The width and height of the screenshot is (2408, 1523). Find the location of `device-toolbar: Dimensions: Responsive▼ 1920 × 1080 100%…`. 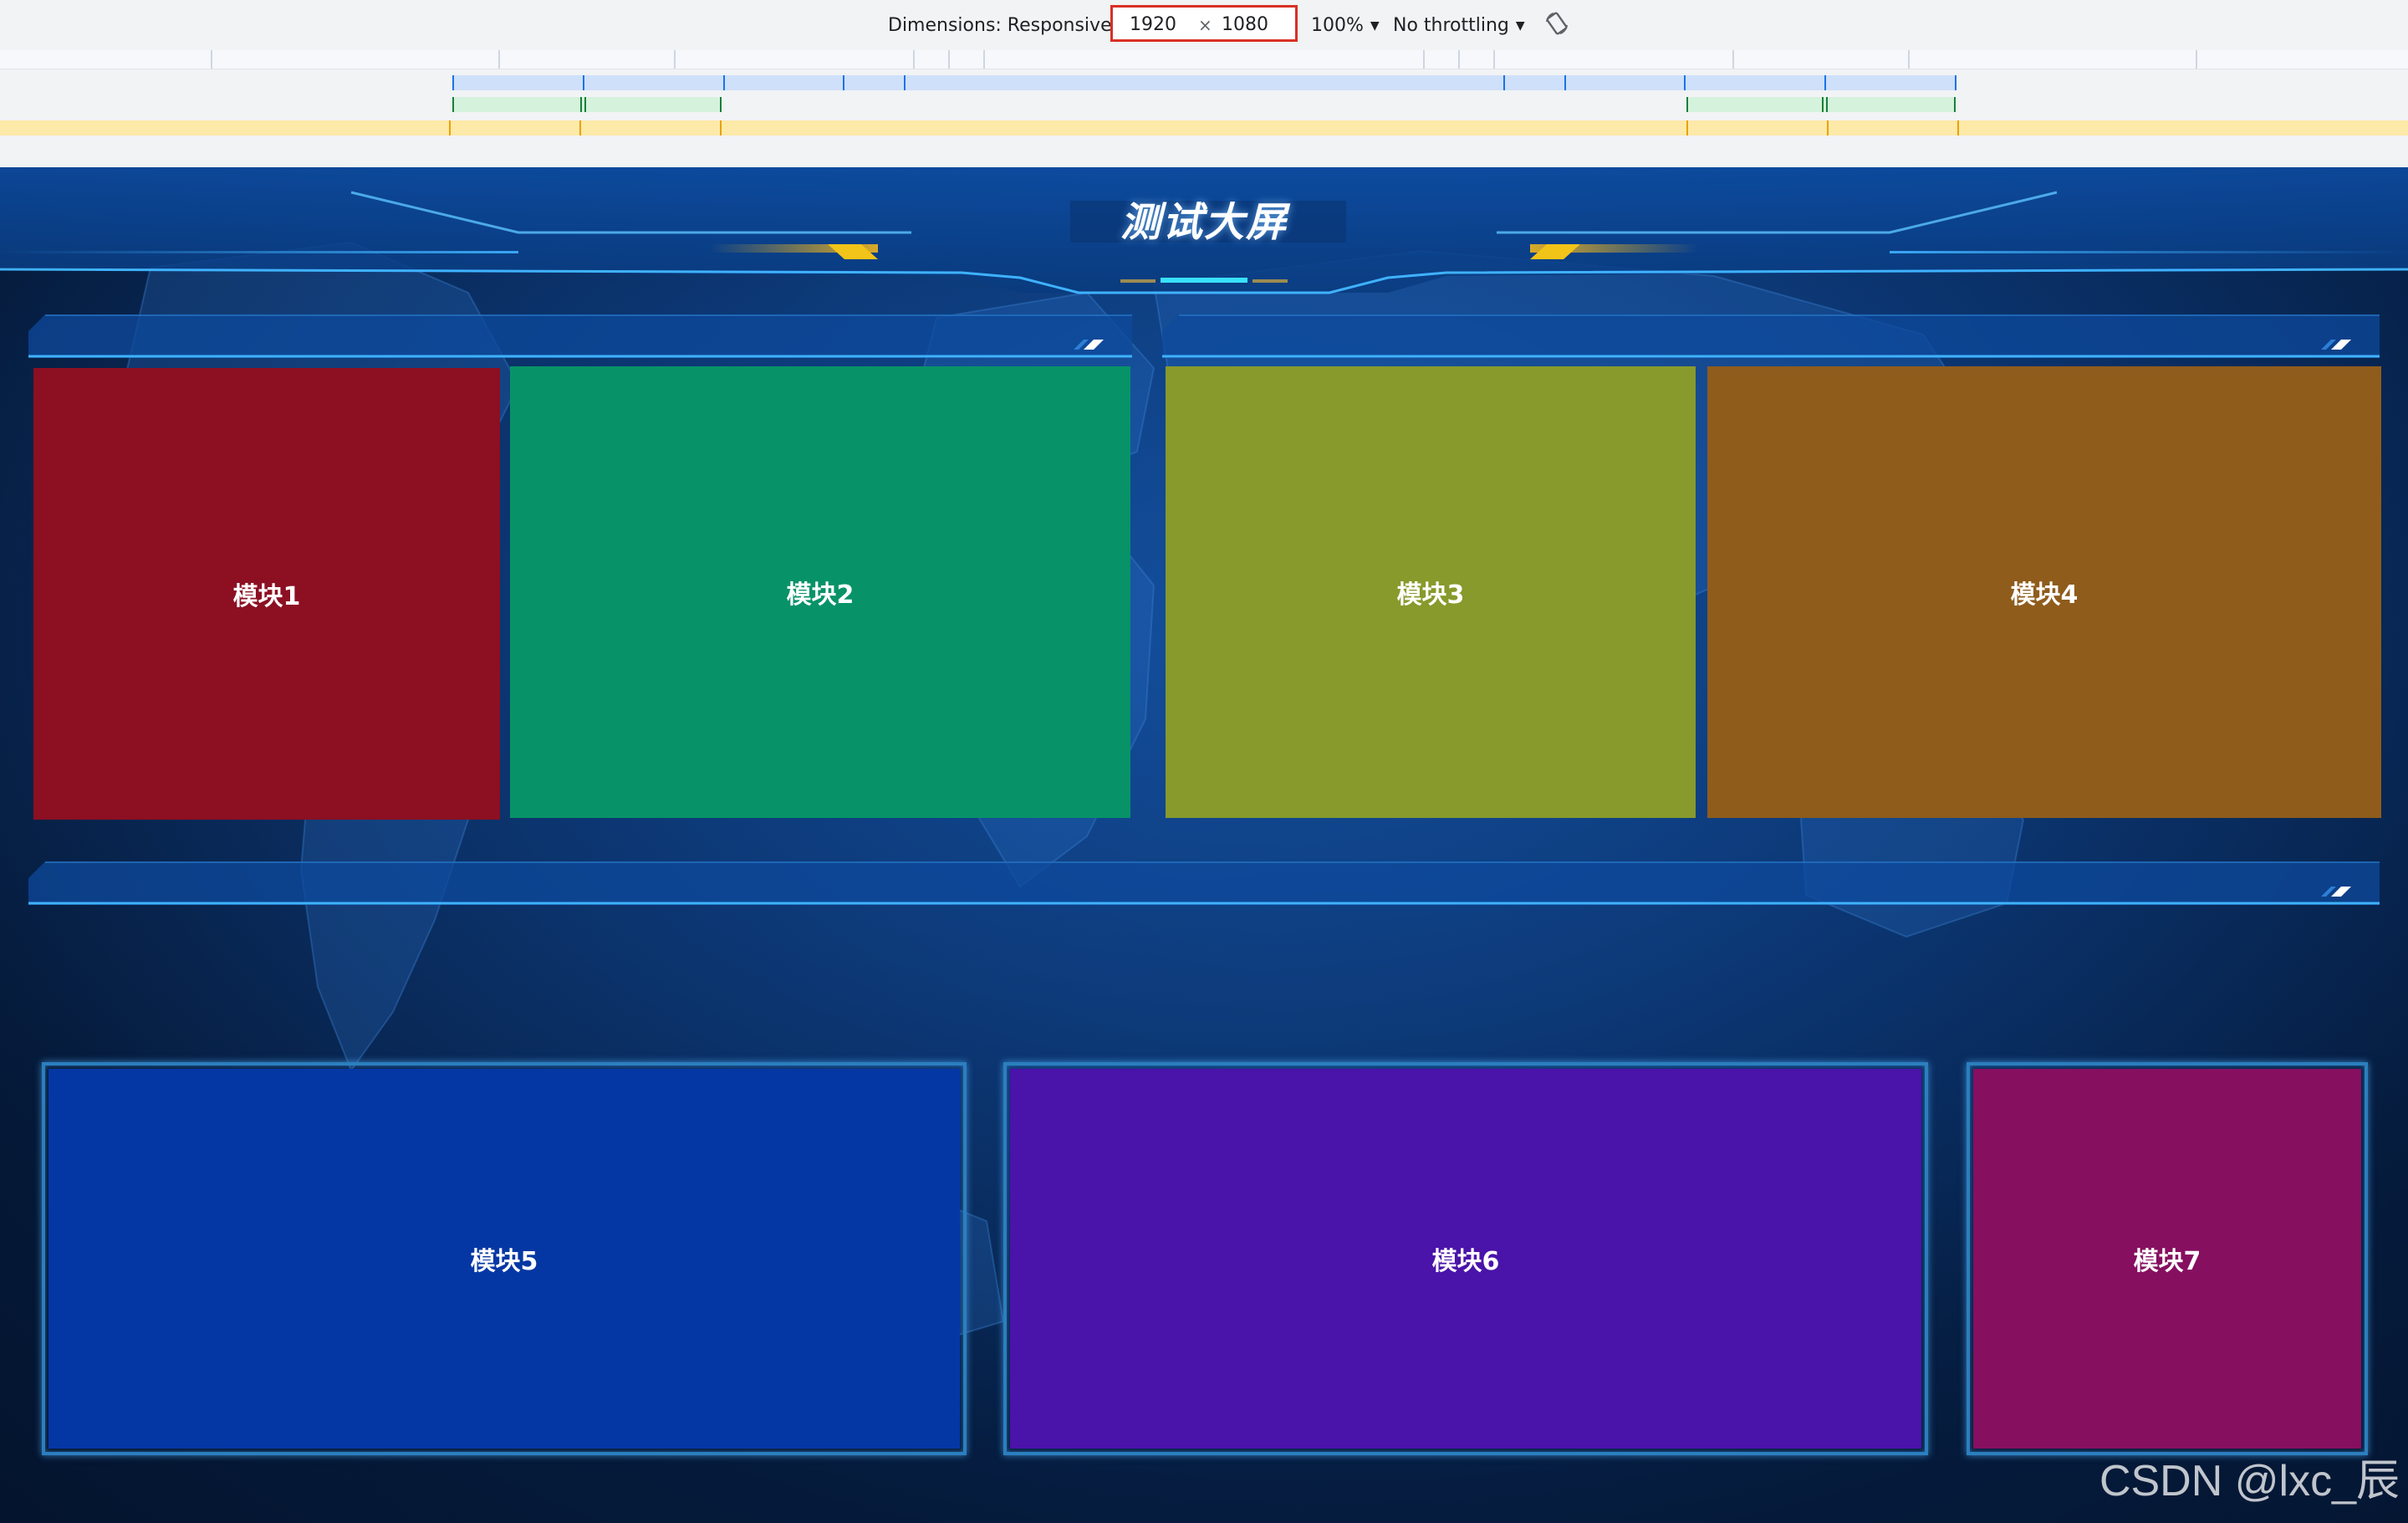

device-toolbar: Dimensions: Responsive▼ 1920 × 1080 100%… is located at coordinates (1204, 25).